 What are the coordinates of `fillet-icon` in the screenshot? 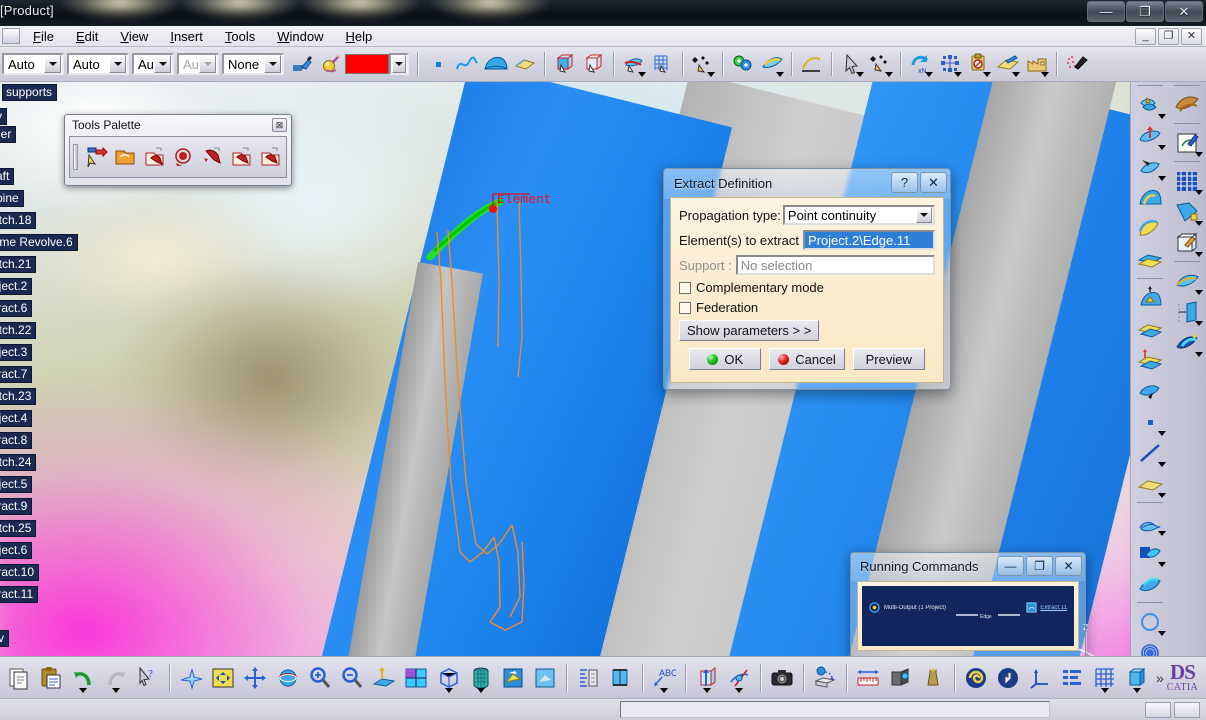 It's located at (1187, 280).